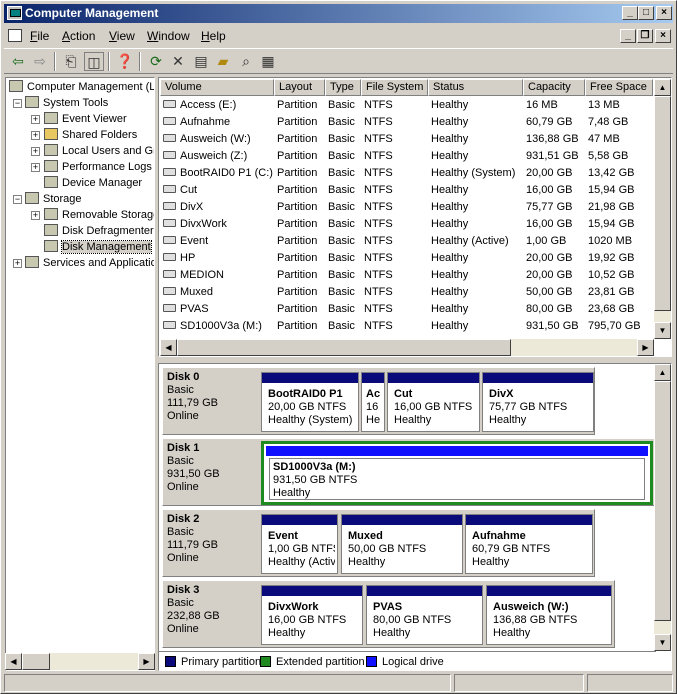 The width and height of the screenshot is (677, 694). What do you see at coordinates (663, 36) in the screenshot?
I see `child-close-button: ×` at bounding box center [663, 36].